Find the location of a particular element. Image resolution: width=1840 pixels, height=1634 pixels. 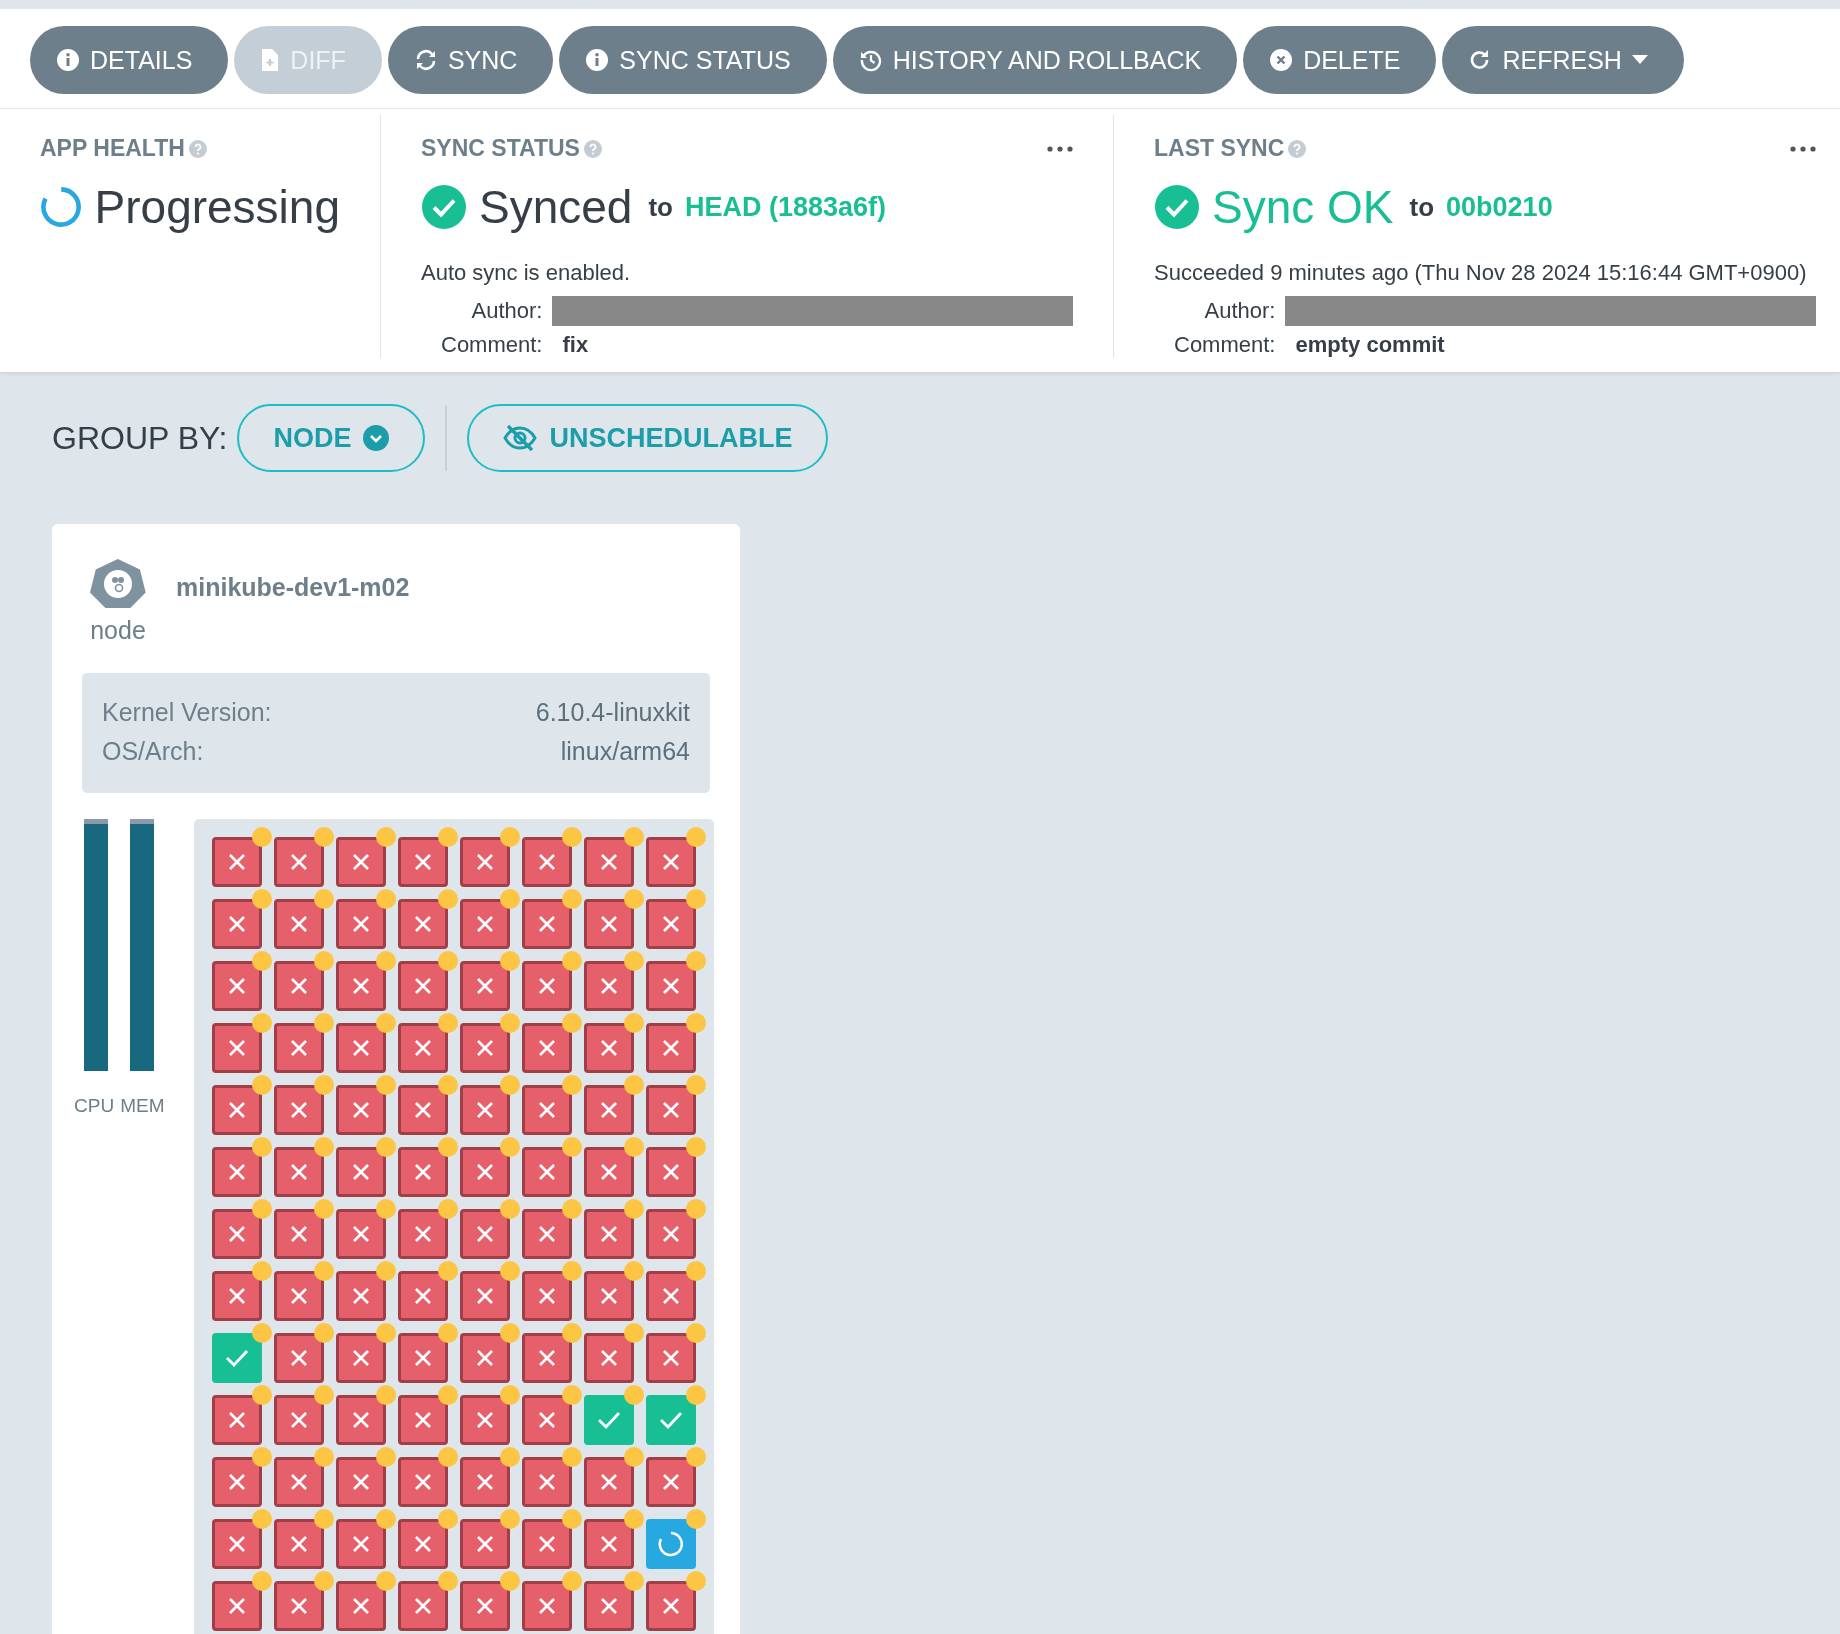

revision-link: 00b0210 is located at coordinates (1499, 207).